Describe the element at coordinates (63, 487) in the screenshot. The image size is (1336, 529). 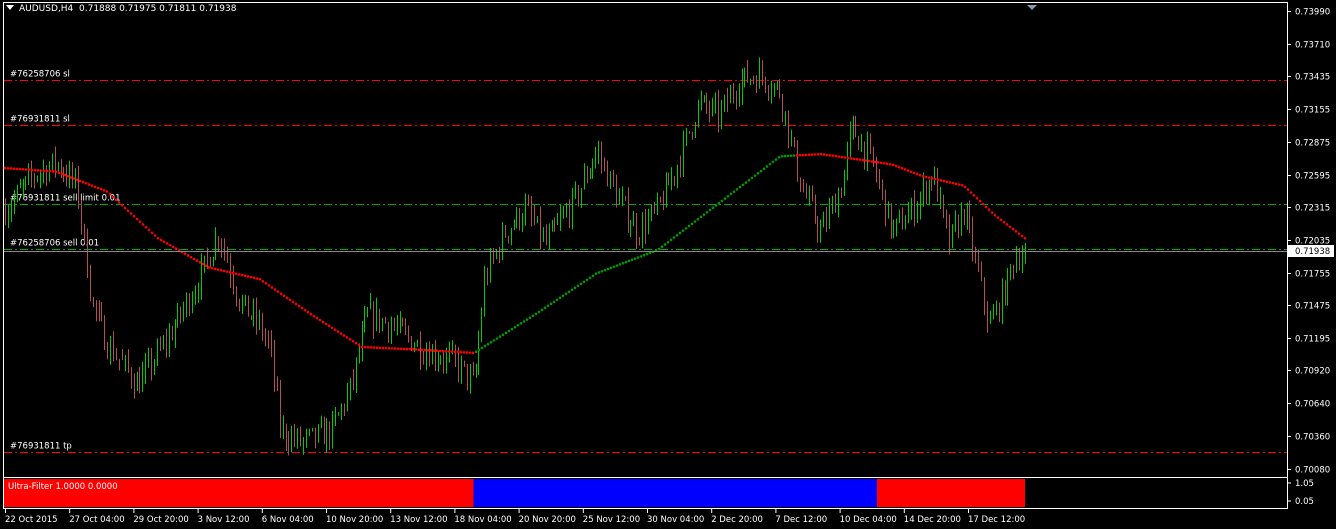
I see `indicator-label: Ultra-Filter 1.0000 0.0000` at that location.